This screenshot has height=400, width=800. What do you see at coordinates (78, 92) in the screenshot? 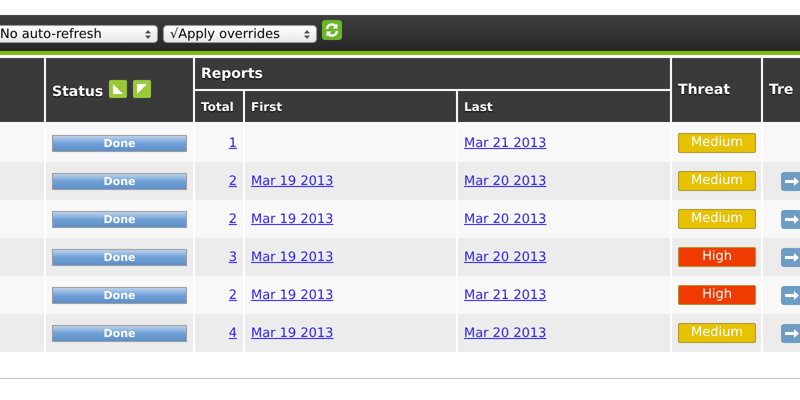
I see `column-header: Status` at bounding box center [78, 92].